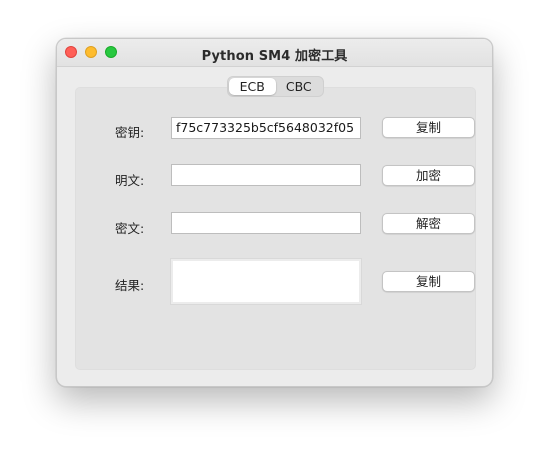 The width and height of the screenshot is (549, 461). What do you see at coordinates (130, 228) in the screenshot?
I see `ciphertext-label: 密文:` at bounding box center [130, 228].